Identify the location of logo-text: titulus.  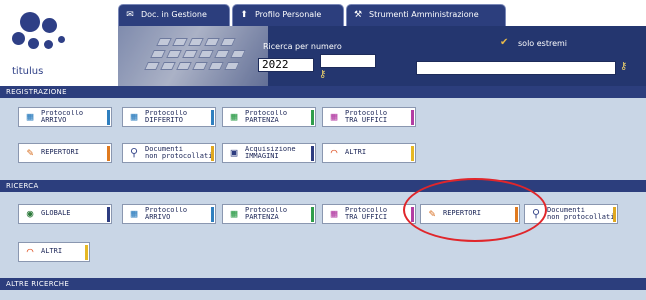
(28, 71).